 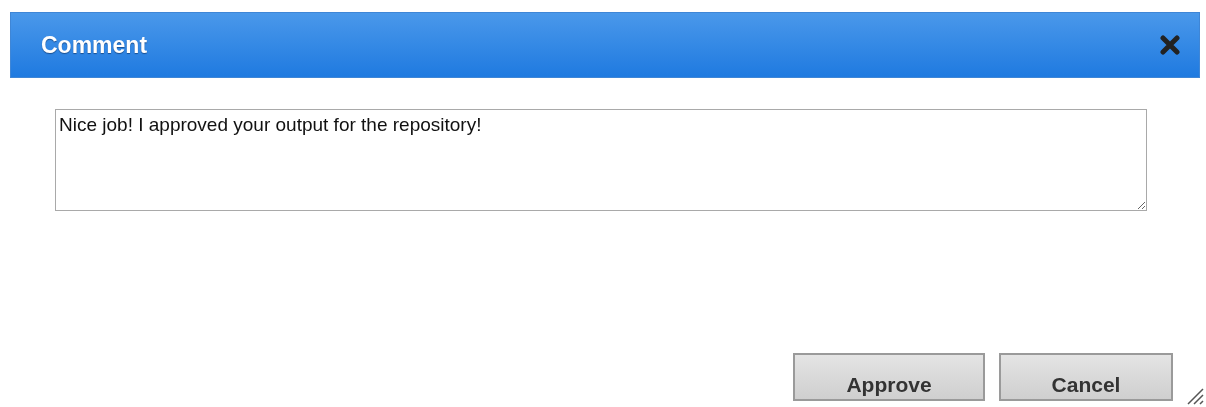 I want to click on dialog-title: Comment, so click(x=94, y=45).